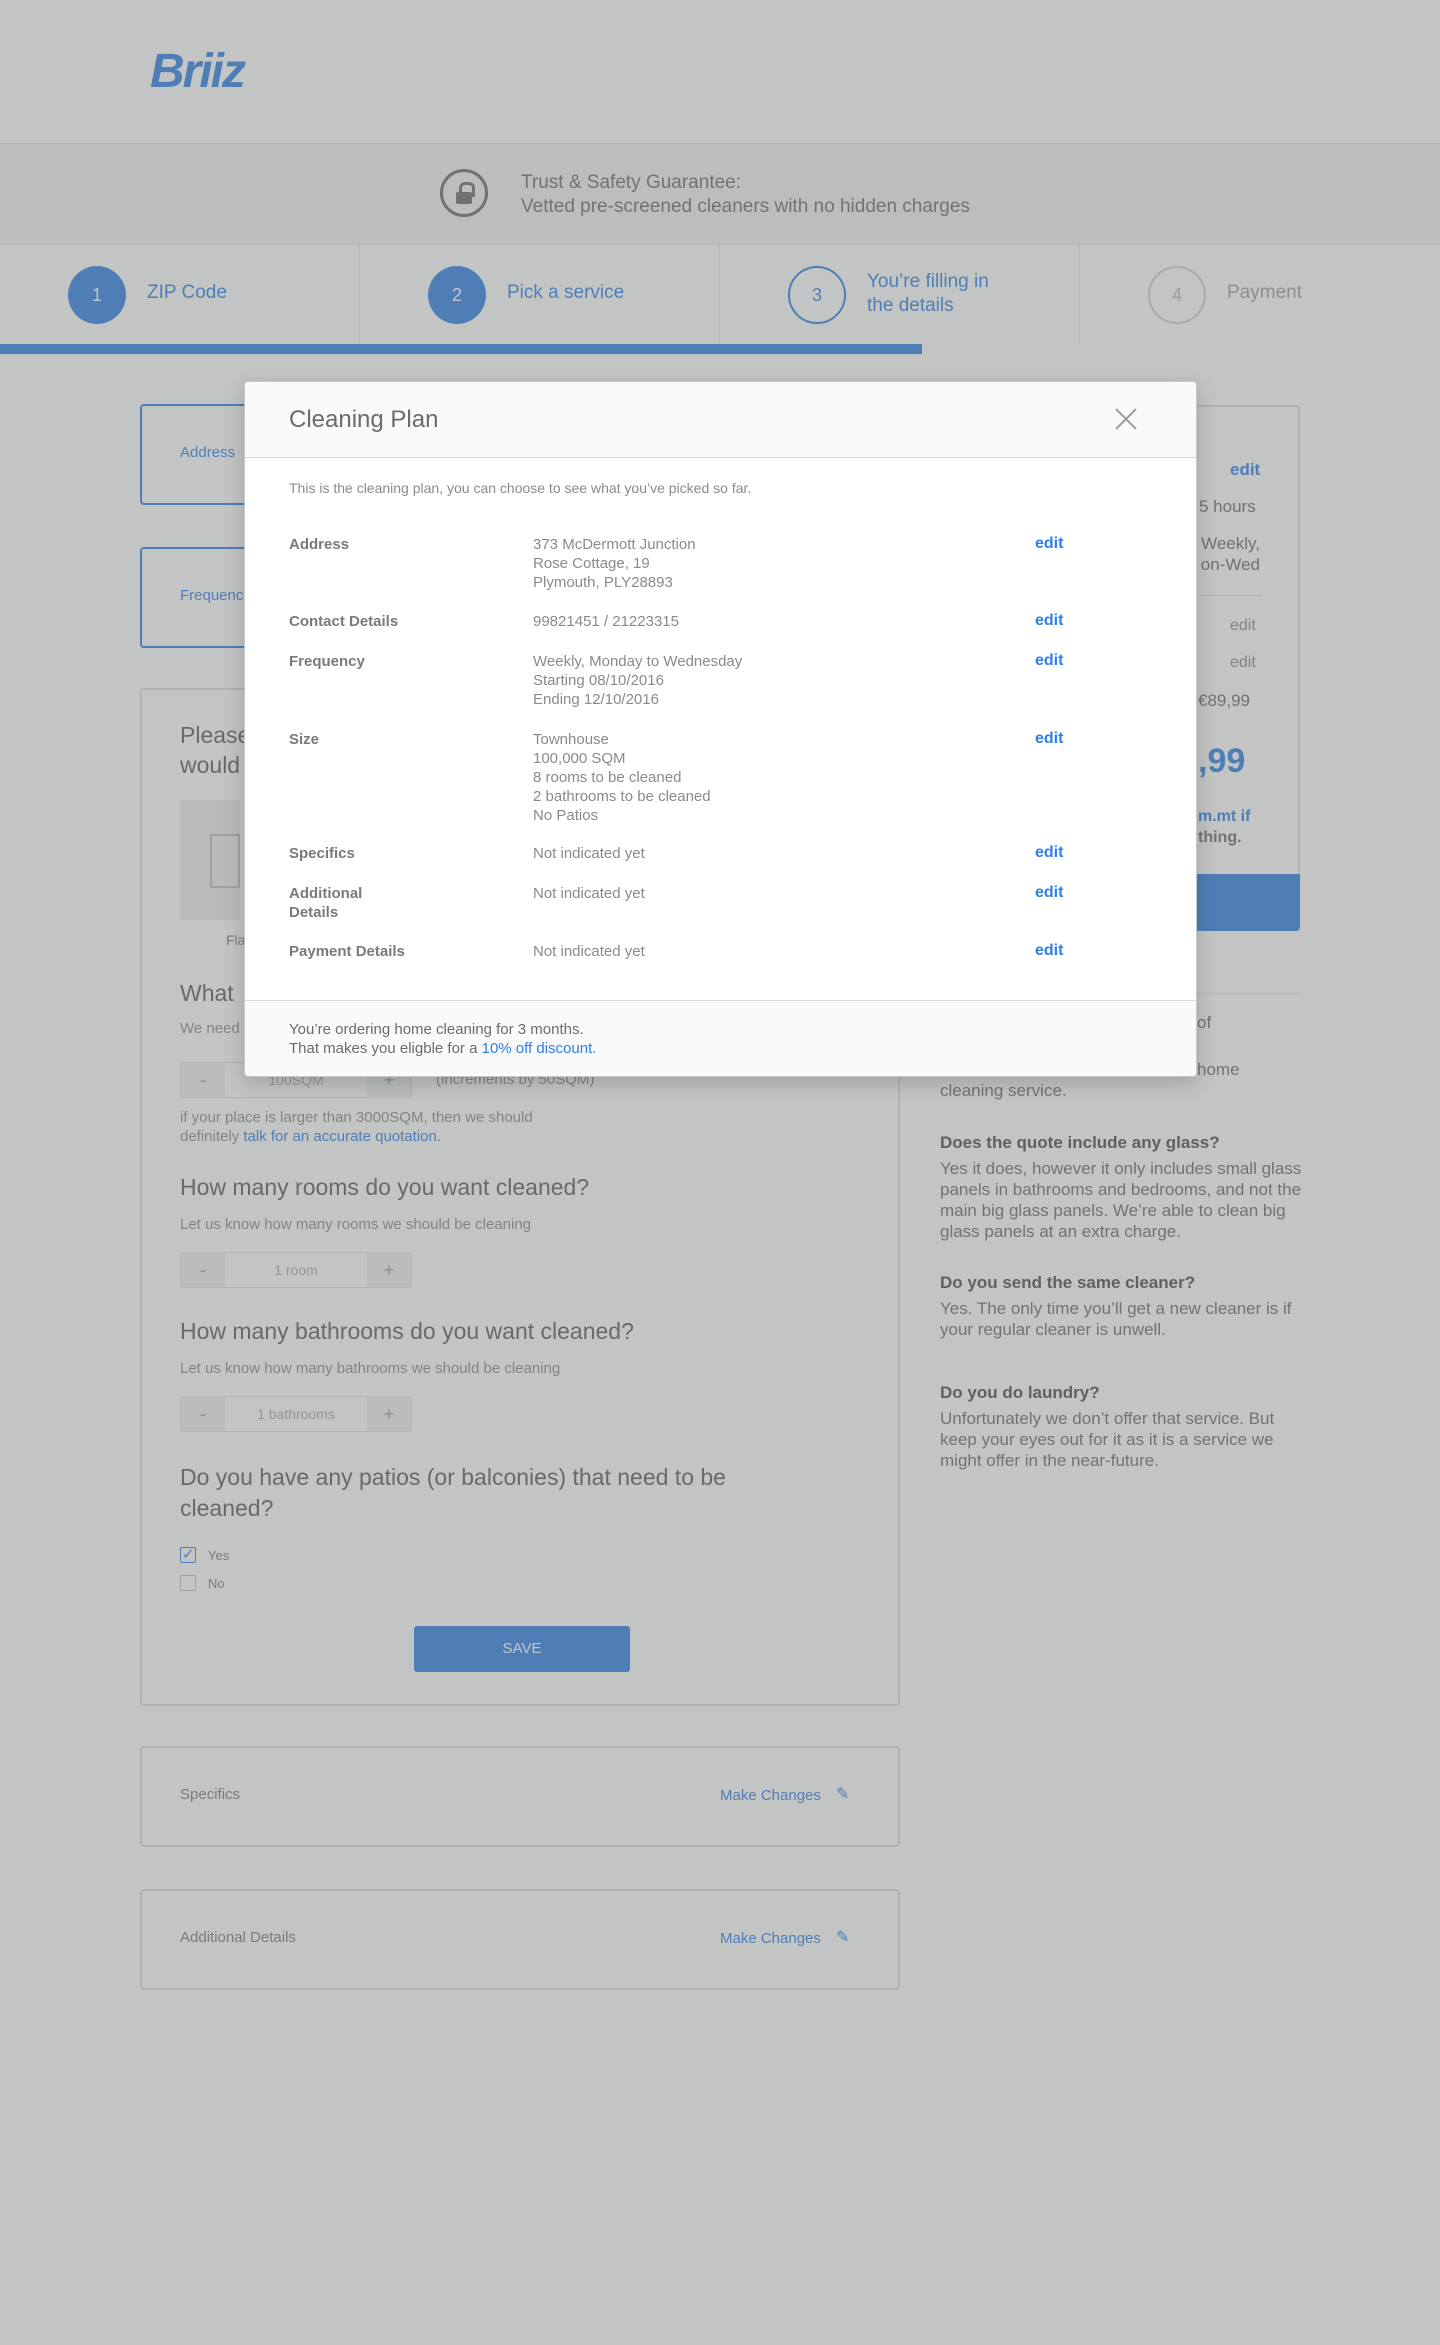  What do you see at coordinates (1049, 661) in the screenshot?
I see `frequency-edit-link: edit` at bounding box center [1049, 661].